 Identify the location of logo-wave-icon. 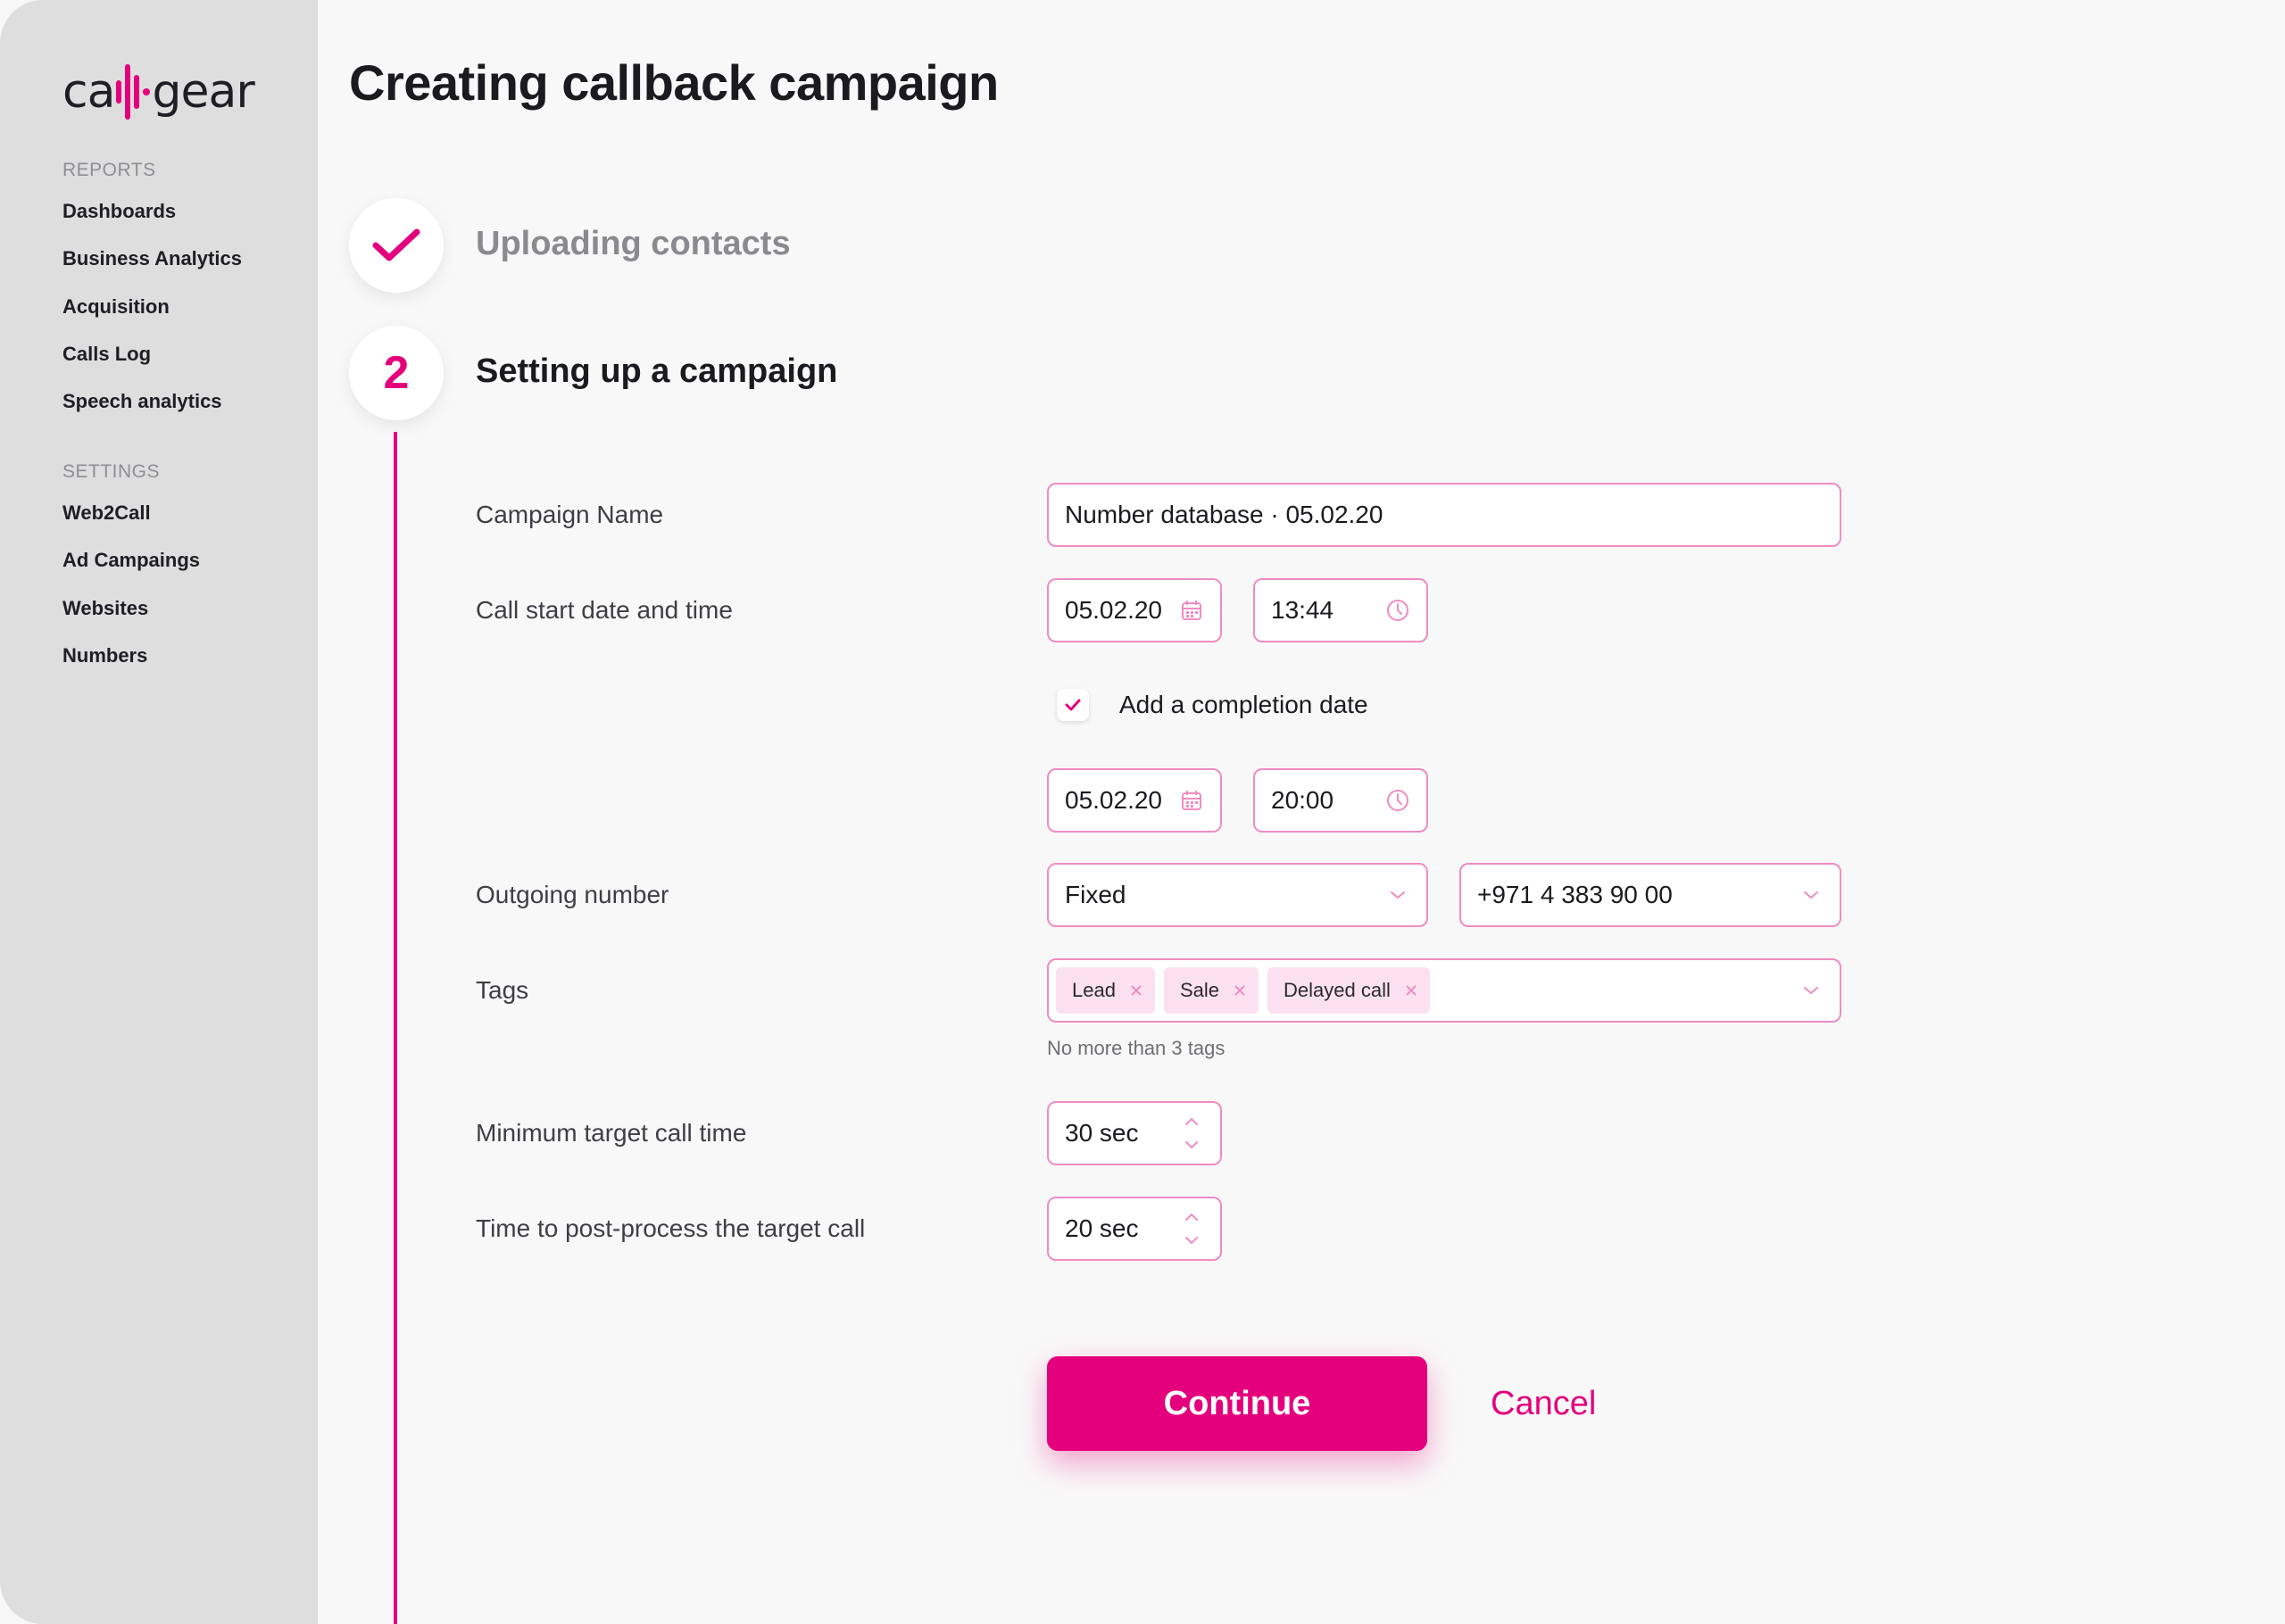
(133, 92).